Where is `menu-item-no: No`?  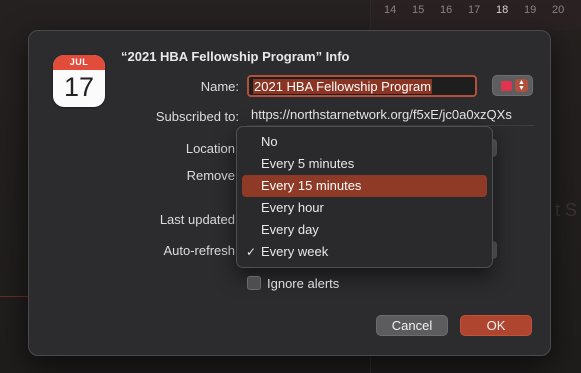 menu-item-no: No is located at coordinates (364, 142).